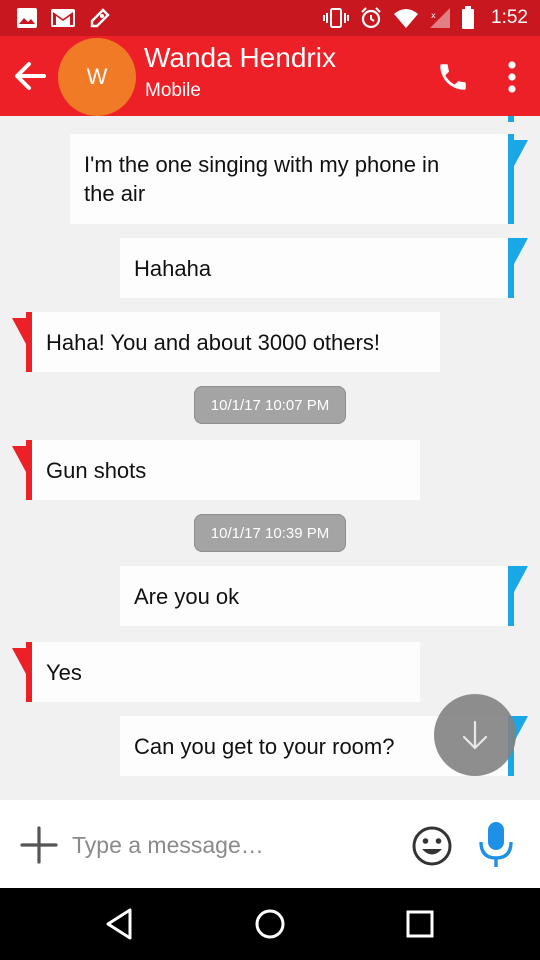 This screenshot has height=960, width=540. I want to click on message-text: Gun shots, so click(96, 470).